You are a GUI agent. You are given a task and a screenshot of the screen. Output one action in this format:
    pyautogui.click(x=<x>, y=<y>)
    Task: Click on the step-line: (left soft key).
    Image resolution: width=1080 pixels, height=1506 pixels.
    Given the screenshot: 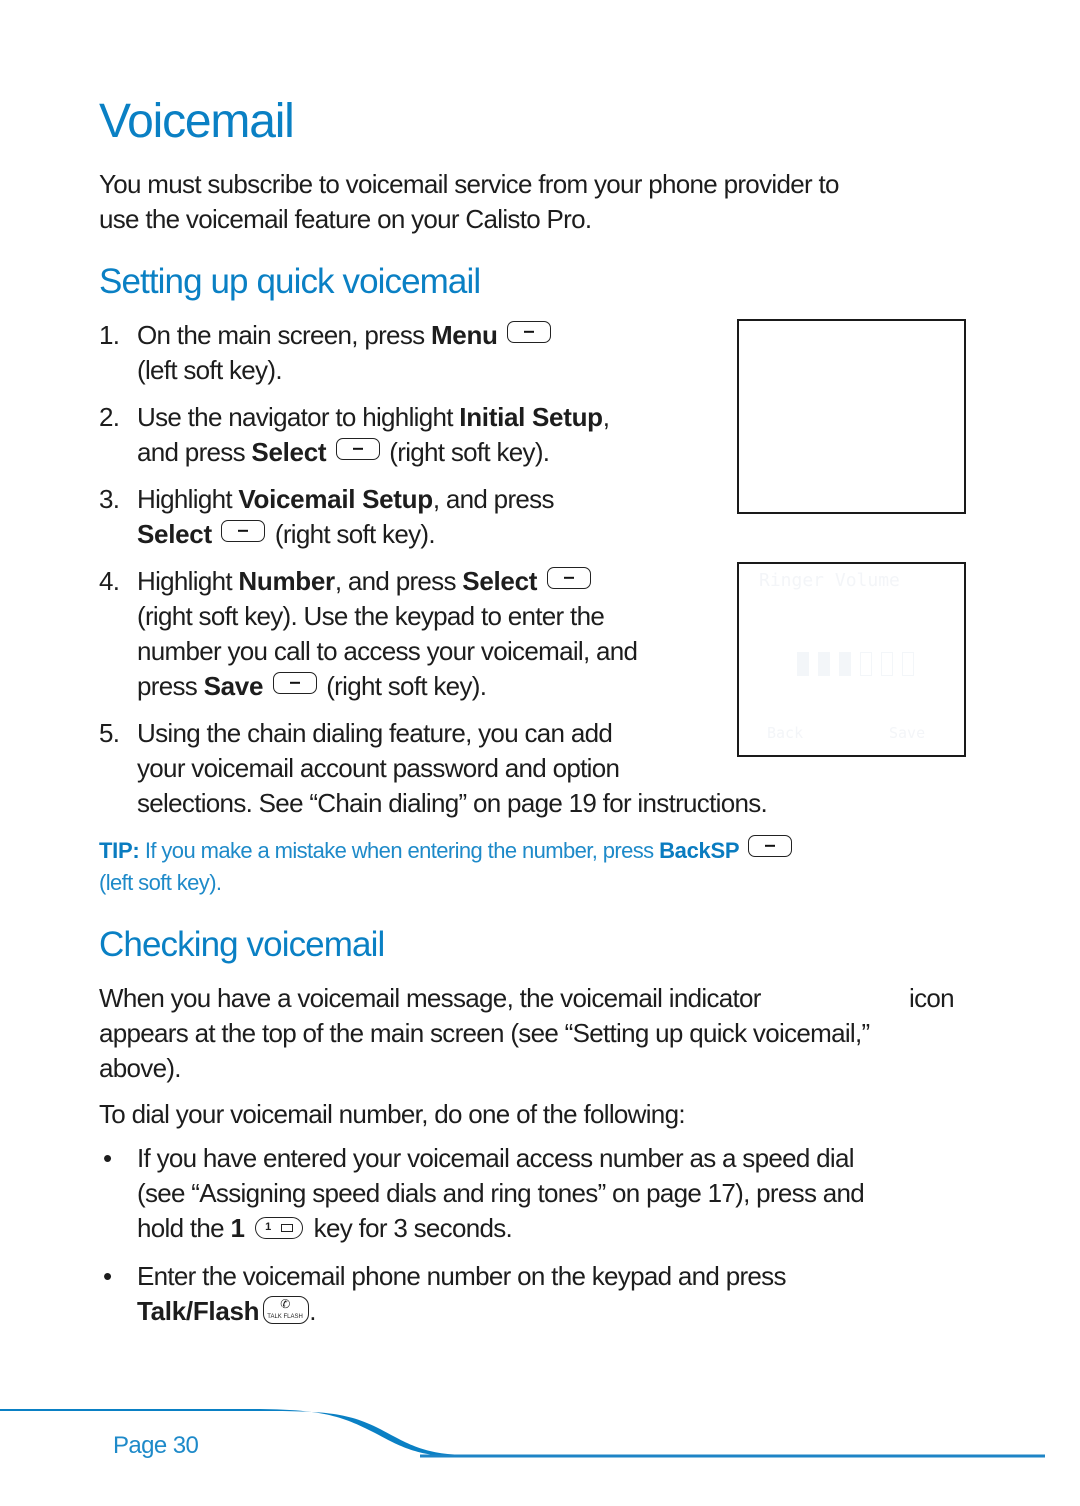 What is the action you would take?
    pyautogui.click(x=210, y=370)
    